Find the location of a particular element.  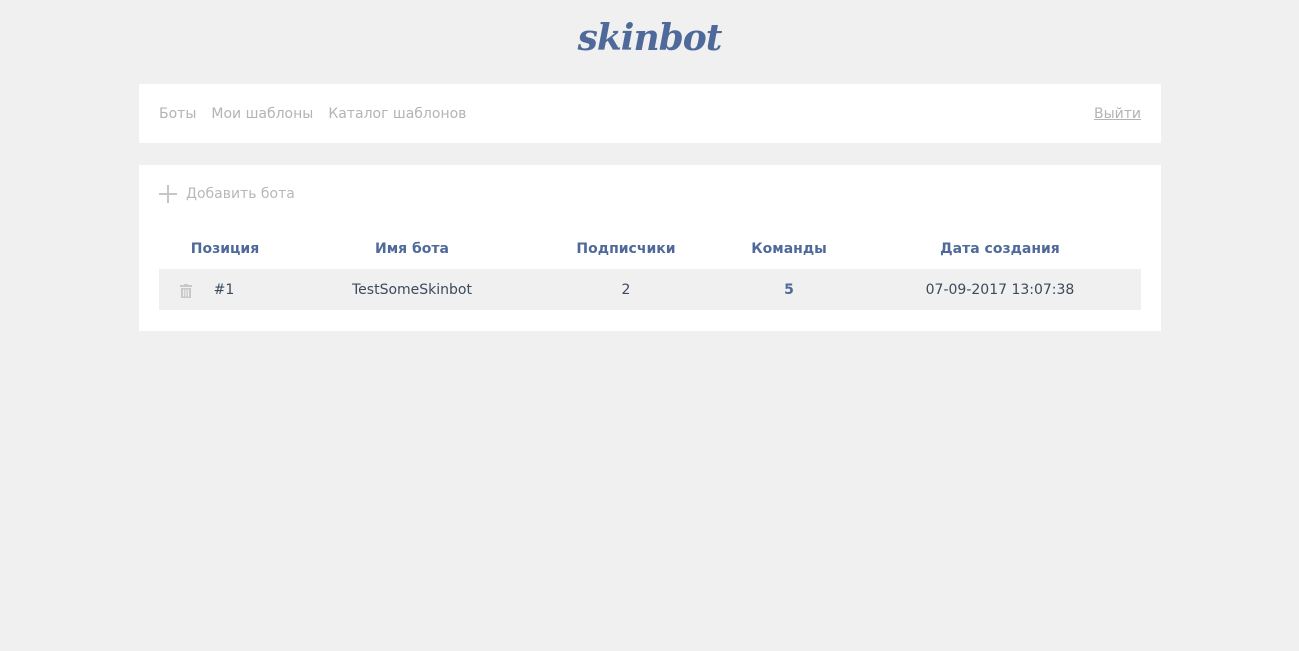

nav-item-my-templates: Мои шаблоны is located at coordinates (262, 114).